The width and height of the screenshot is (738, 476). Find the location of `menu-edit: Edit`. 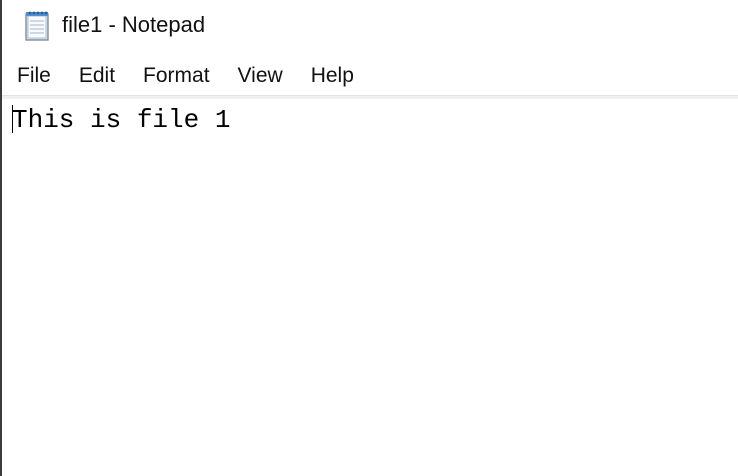

menu-edit: Edit is located at coordinates (97, 76).